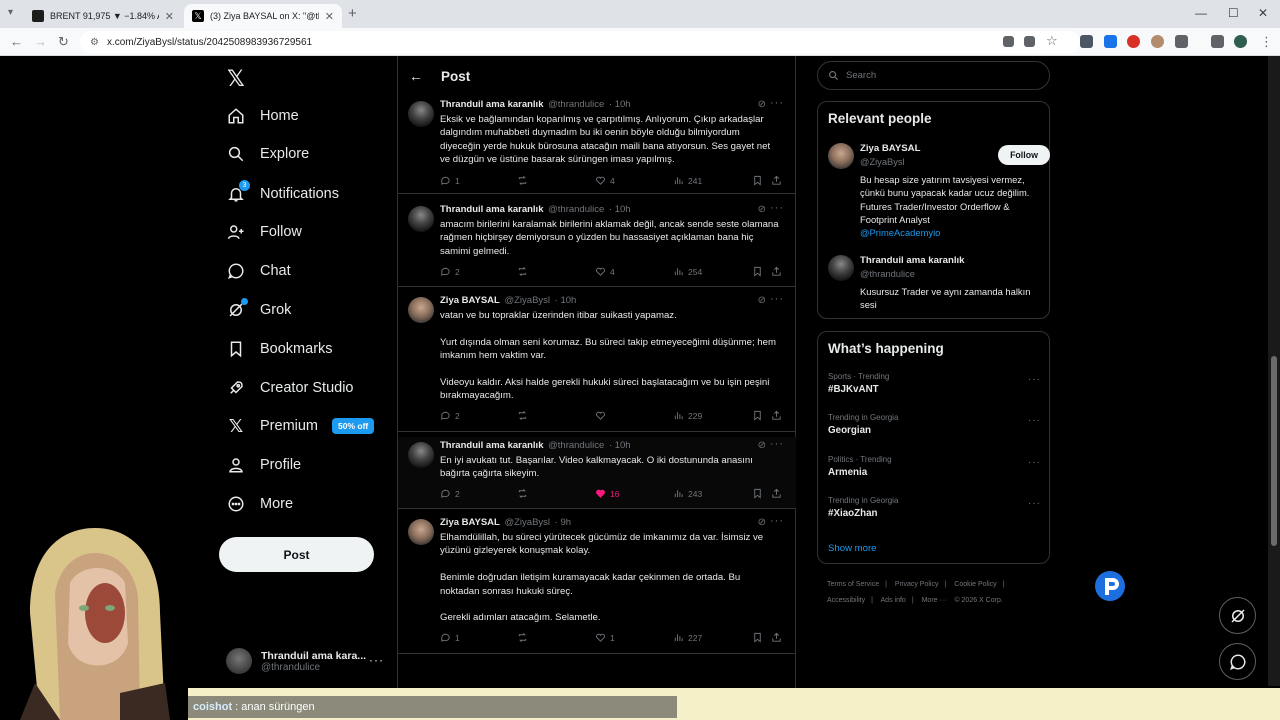 Image resolution: width=1280 pixels, height=720 pixels. Describe the element at coordinates (1052, 41) in the screenshot. I see `bookmark-star-icon: ☆` at that location.